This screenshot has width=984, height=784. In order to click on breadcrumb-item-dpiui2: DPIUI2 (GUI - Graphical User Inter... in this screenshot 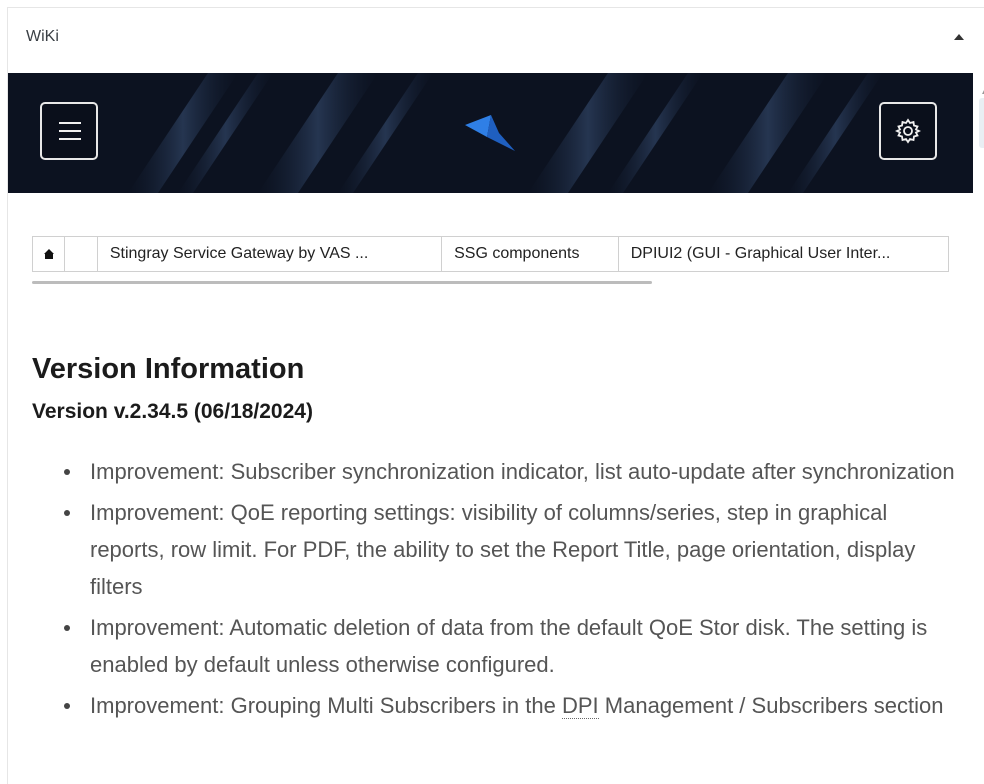, I will do `click(783, 254)`.